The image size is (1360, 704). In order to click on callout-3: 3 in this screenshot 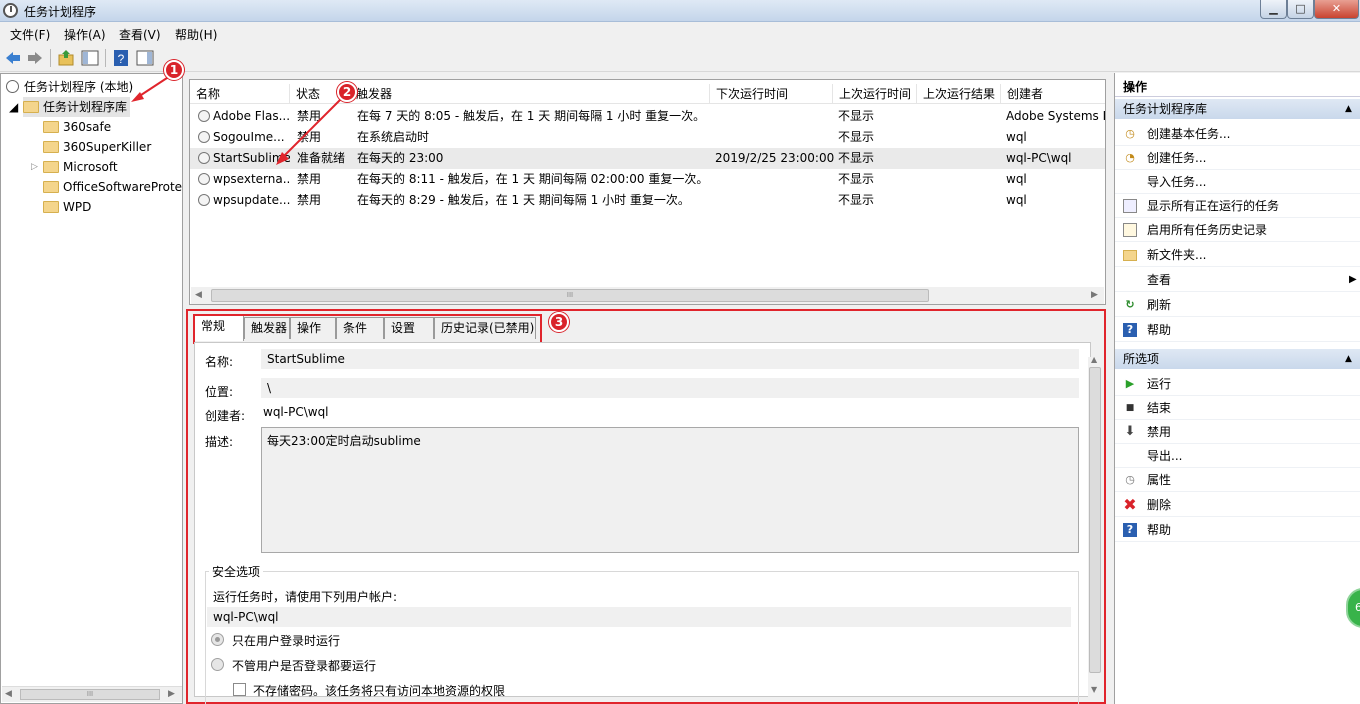, I will do `click(559, 322)`.